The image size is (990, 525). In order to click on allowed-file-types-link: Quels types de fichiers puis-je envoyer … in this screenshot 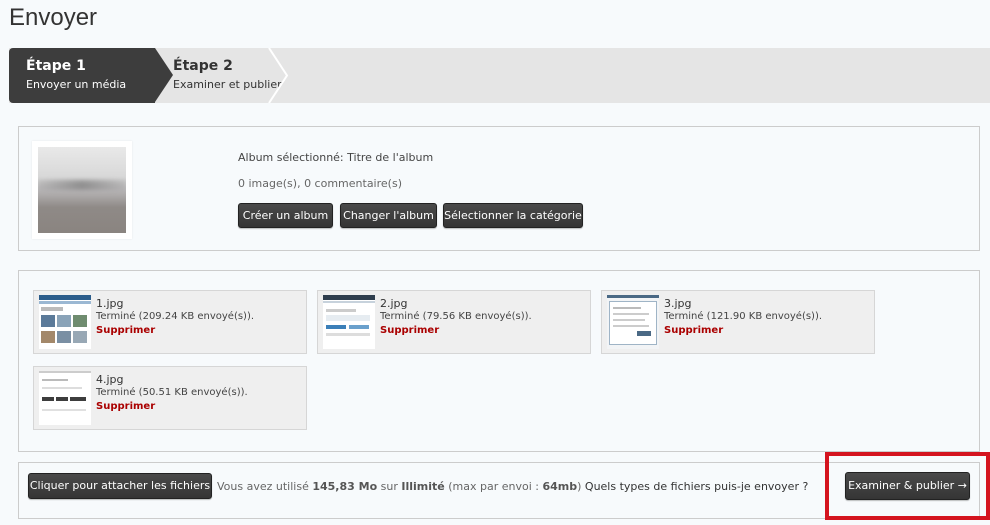, I will do `click(696, 486)`.